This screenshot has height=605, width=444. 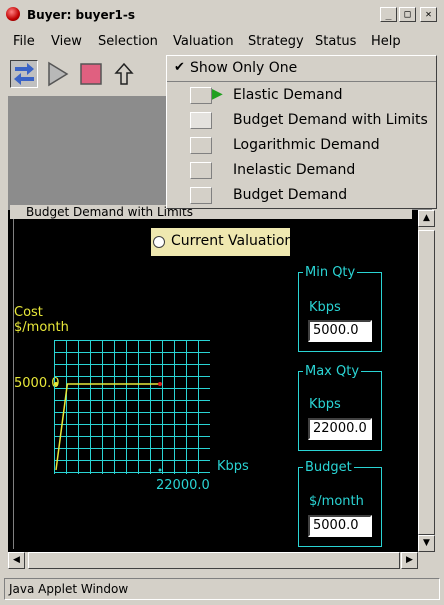 I want to click on horizontal-scrollbar: ◀ ▶, so click(x=221, y=560).